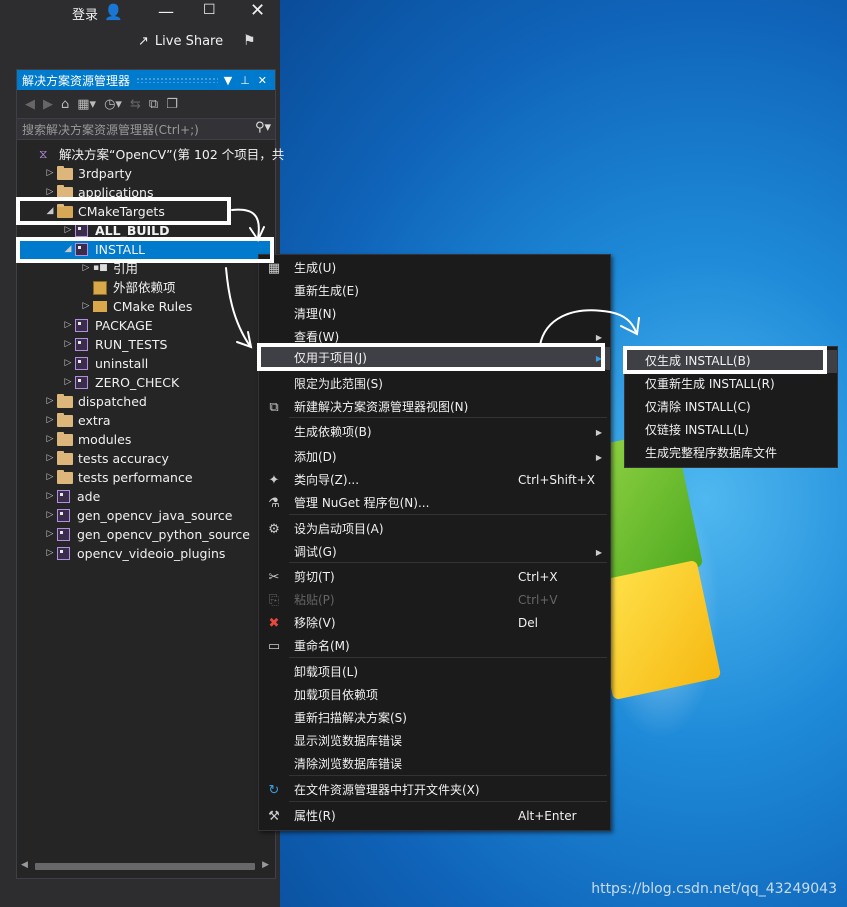 This screenshot has height=907, width=847. I want to click on tree-item-label: tests accuracy, so click(123, 458).